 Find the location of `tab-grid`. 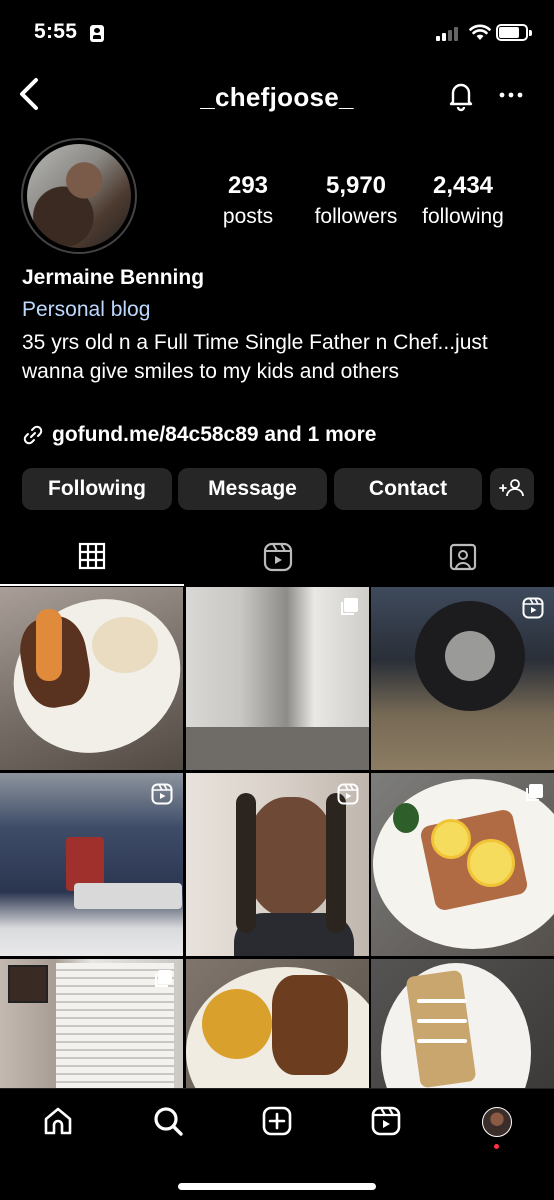

tab-grid is located at coordinates (92, 558).